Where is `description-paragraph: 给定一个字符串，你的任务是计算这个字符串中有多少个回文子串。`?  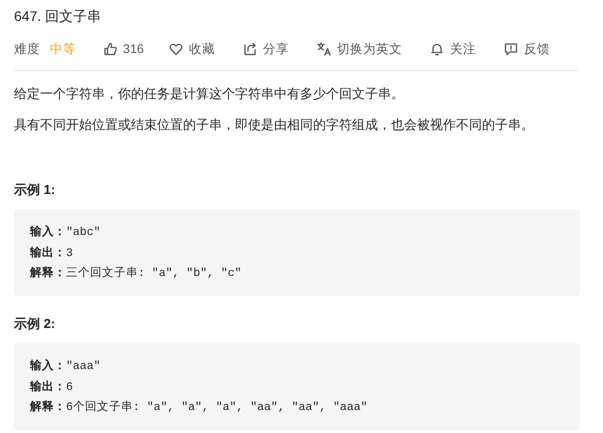
description-paragraph: 给定一个字符串，你的任务是计算这个字符串中有多少个回文子串。 is located at coordinates (209, 93).